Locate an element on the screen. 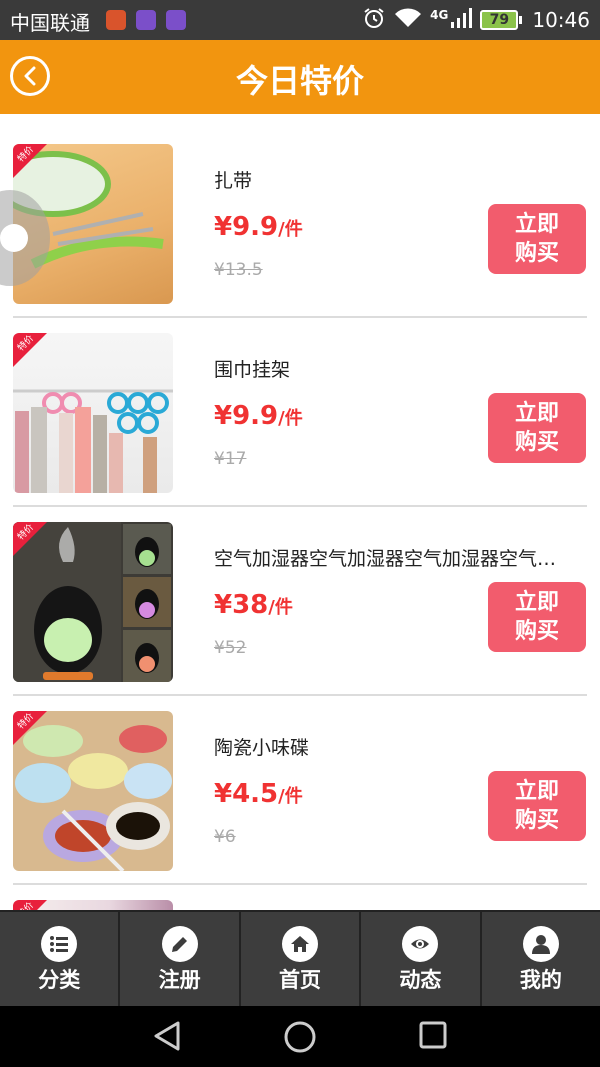 The image size is (600, 1067). clock: 10:46 is located at coordinates (561, 20).